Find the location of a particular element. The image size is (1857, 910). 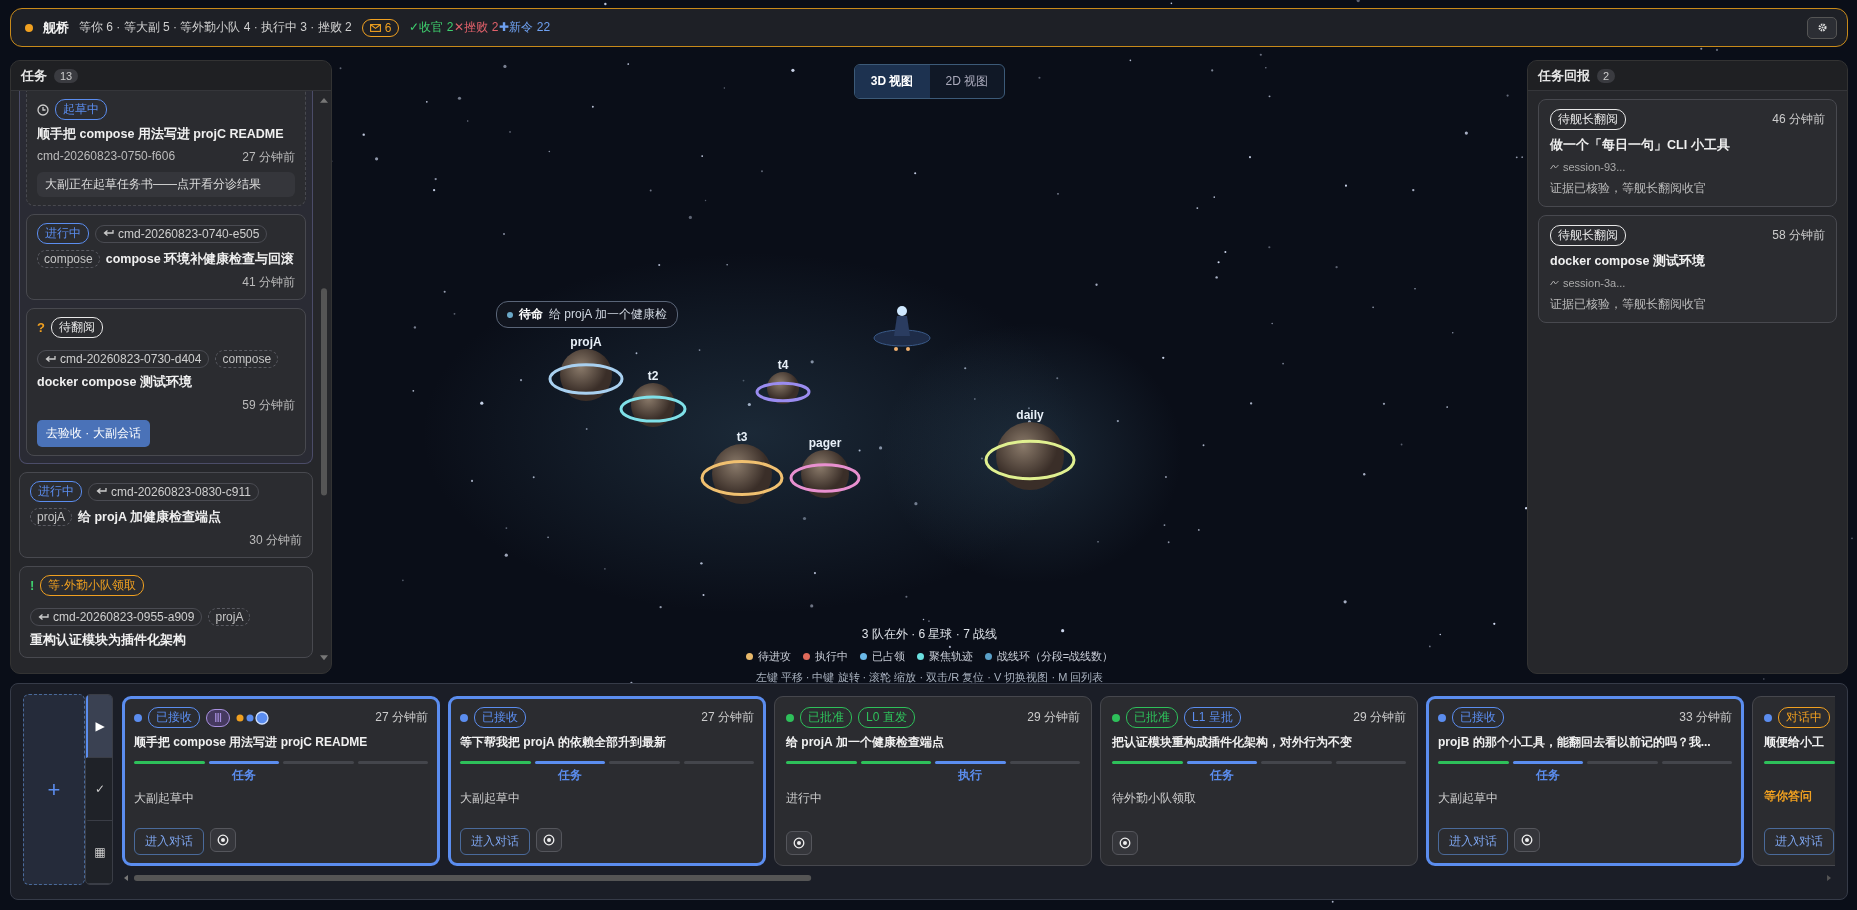

command-card: 已接收 27 分钟前 等下帮我把 projA 的依赖全部升到最新 任务 大副起草中 进入对话 is located at coordinates (607, 781).